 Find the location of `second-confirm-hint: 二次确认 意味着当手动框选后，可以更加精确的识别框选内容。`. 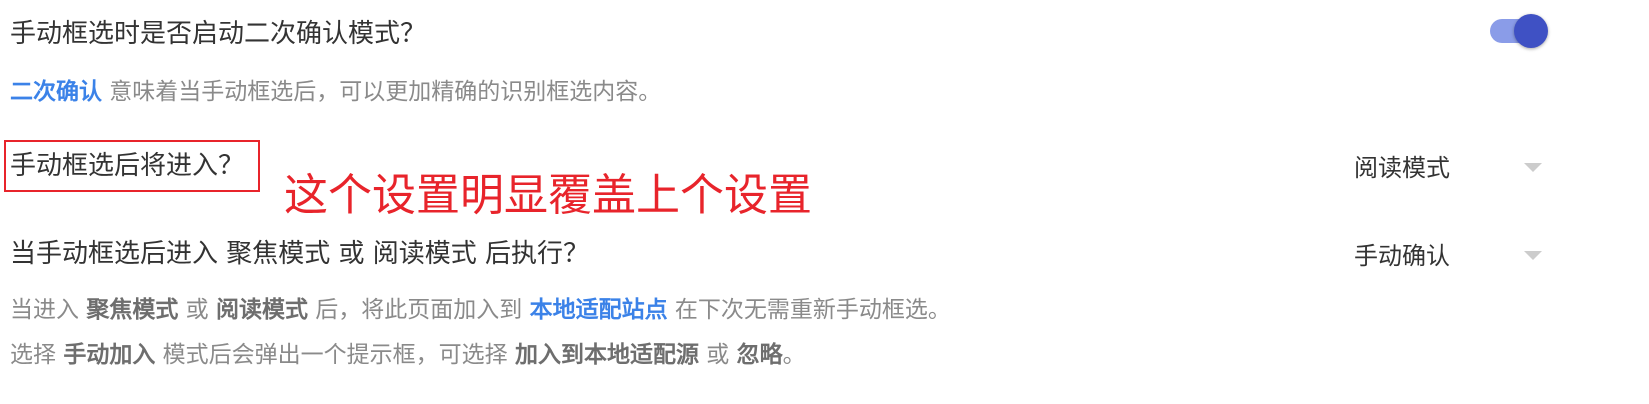

second-confirm-hint: 二次确认 意味着当手动框选后，可以更加精确的识别框选内容。 is located at coordinates (335, 92).